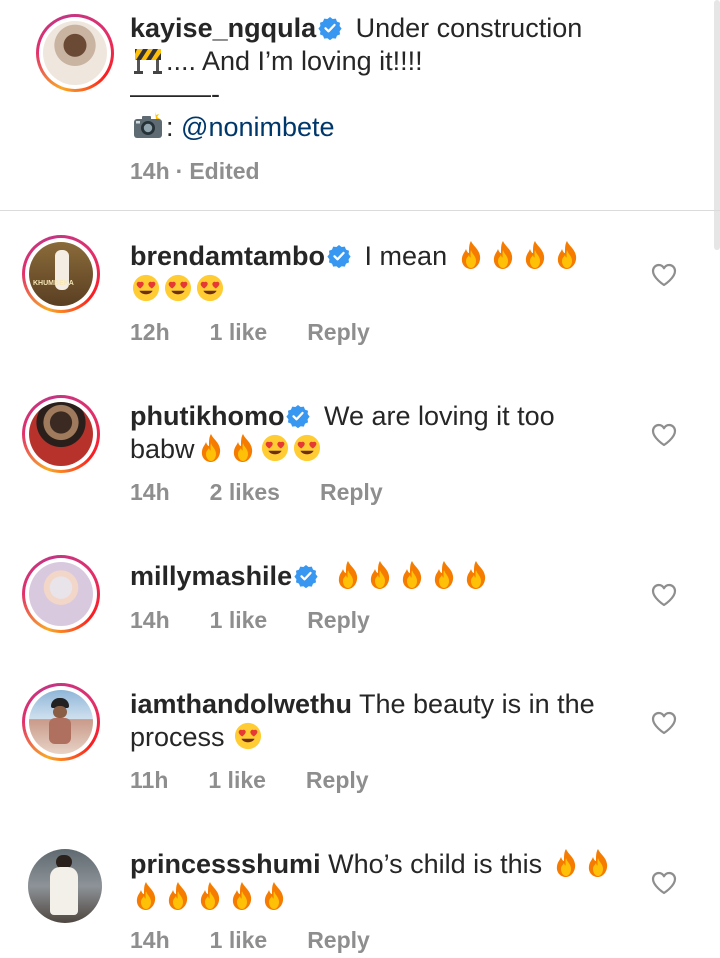 This screenshot has width=720, height=958. I want to click on comment-body: We are loving it too, so click(439, 416).